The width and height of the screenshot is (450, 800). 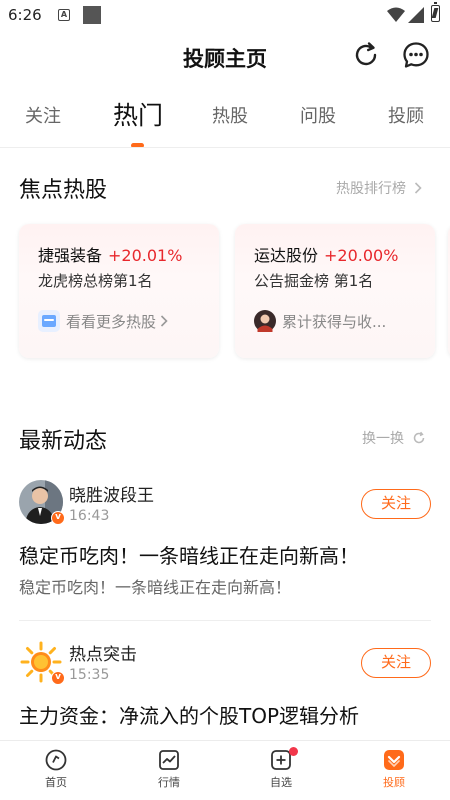 What do you see at coordinates (406, 115) in the screenshot?
I see `tab-advisor: 投顾` at bounding box center [406, 115].